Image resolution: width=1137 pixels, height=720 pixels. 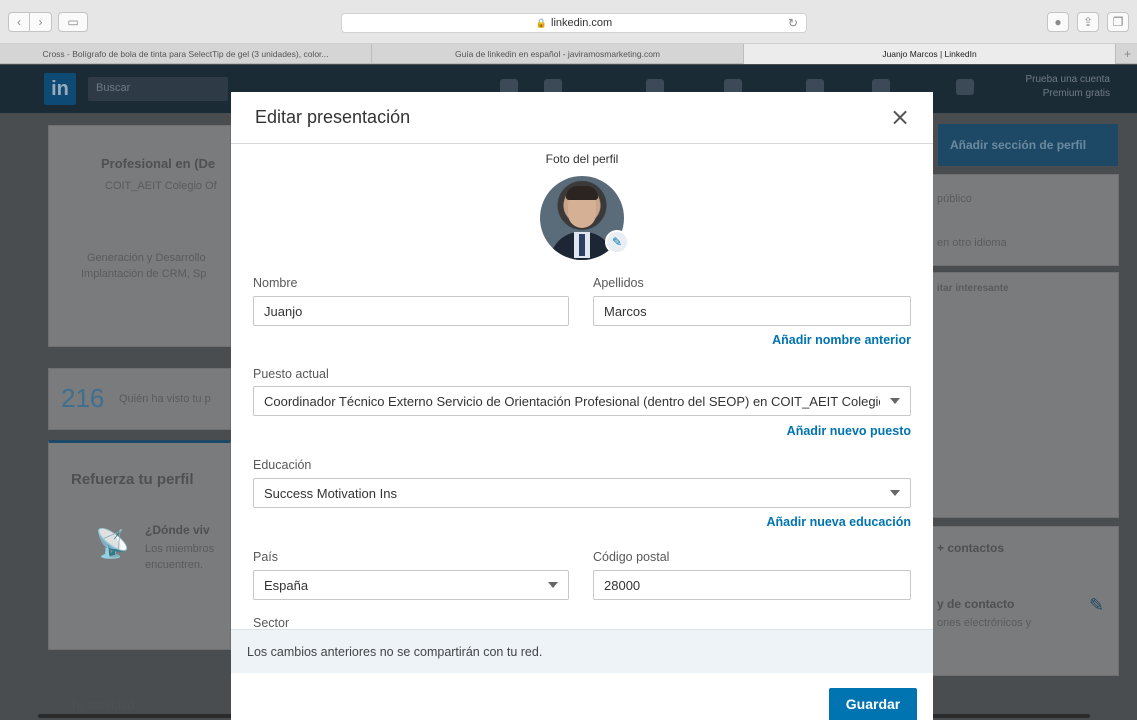 I want to click on address-url: linkedin.com, so click(x=582, y=23).